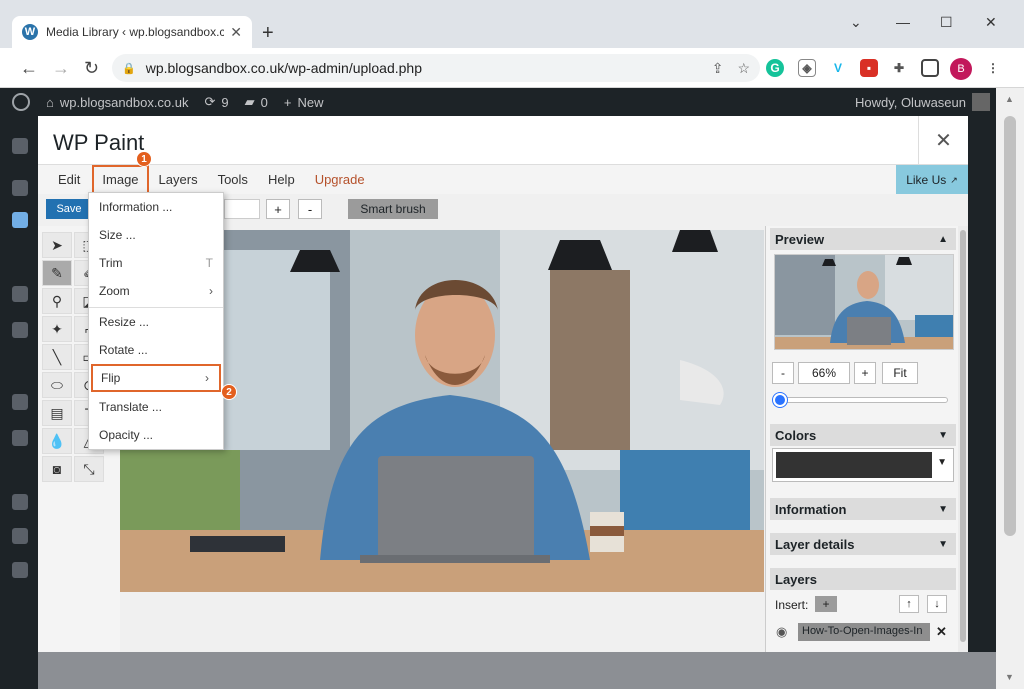 The width and height of the screenshot is (1024, 689). I want to click on plugins-icon, so click(20, 438).